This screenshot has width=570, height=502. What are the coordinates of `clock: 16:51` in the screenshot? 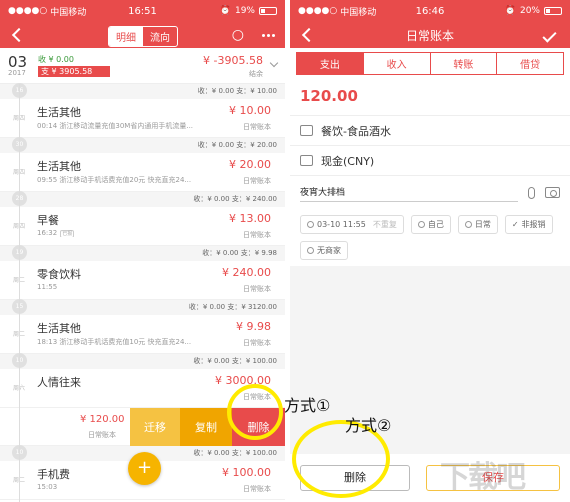 It's located at (142, 11).